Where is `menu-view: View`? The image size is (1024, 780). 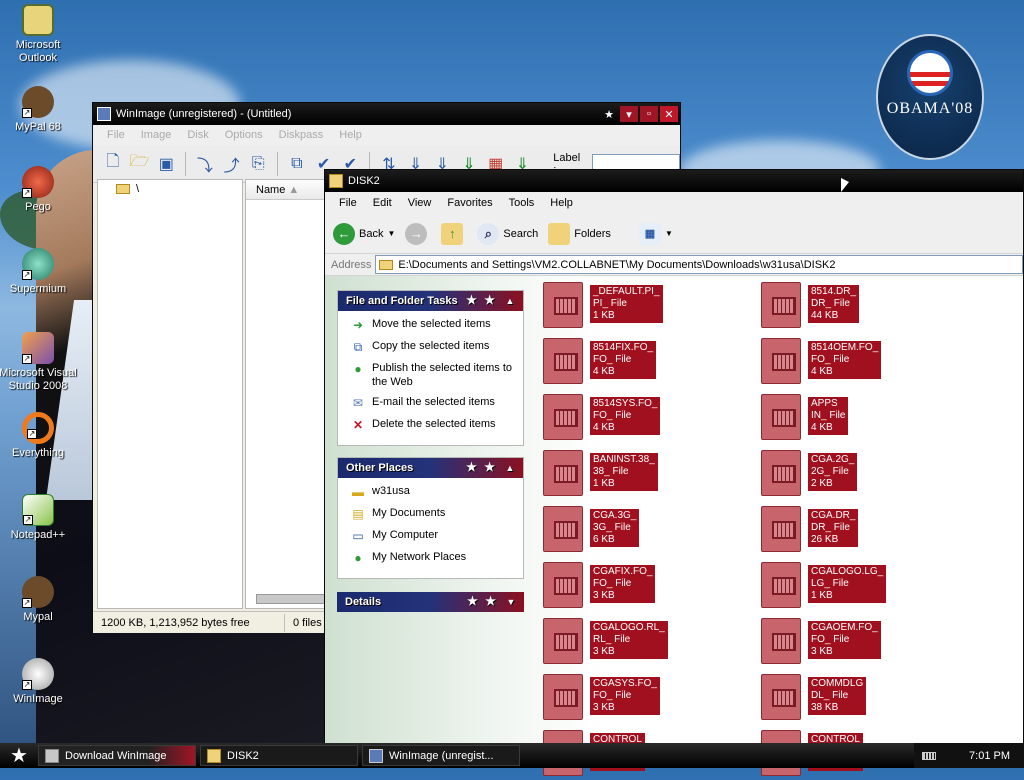
menu-view: View is located at coordinates (420, 203).